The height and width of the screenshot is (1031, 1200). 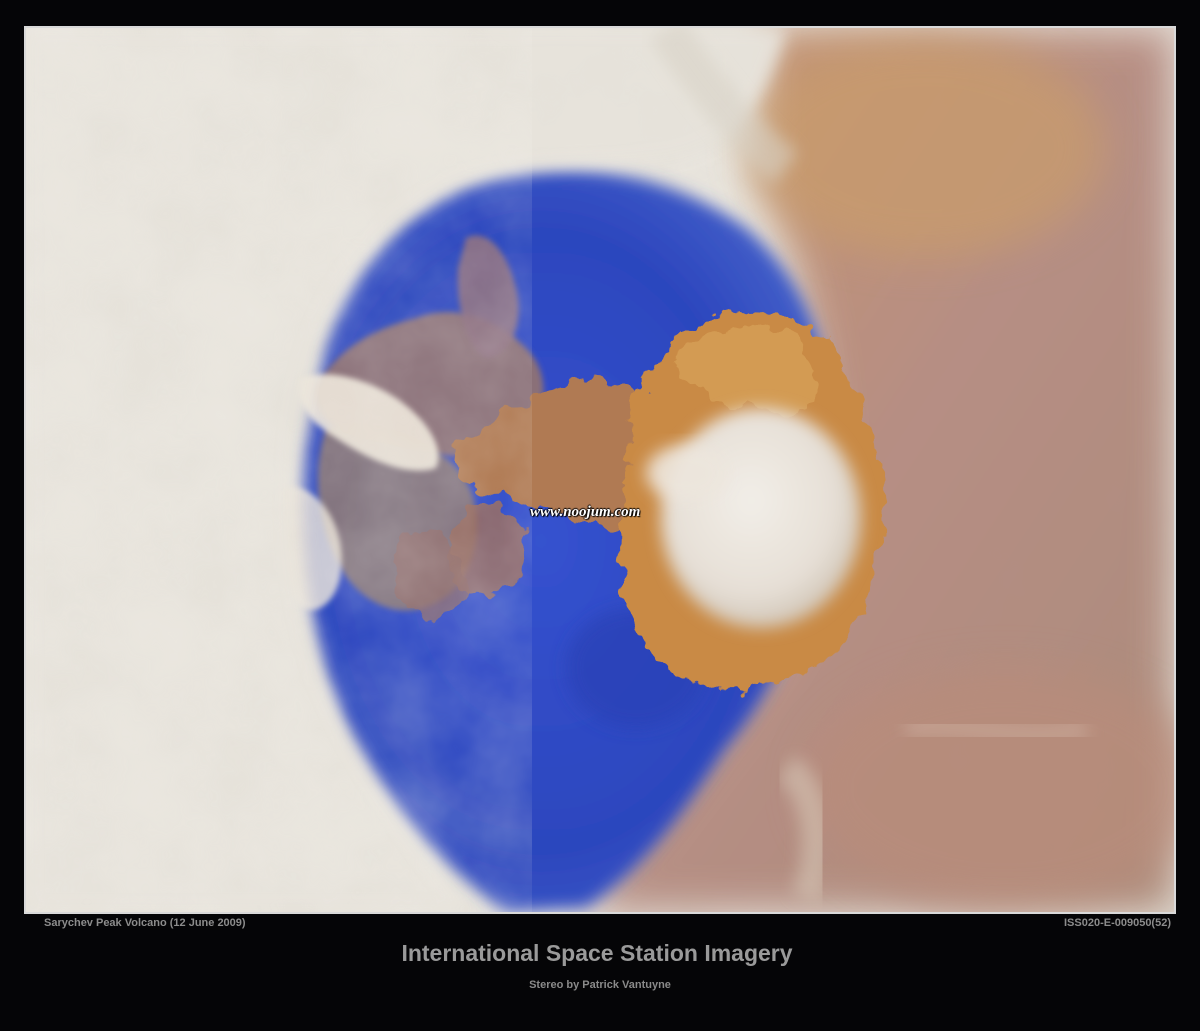 What do you see at coordinates (1117, 923) in the screenshot?
I see `caption-image-id: ISS020-E-009050(52)` at bounding box center [1117, 923].